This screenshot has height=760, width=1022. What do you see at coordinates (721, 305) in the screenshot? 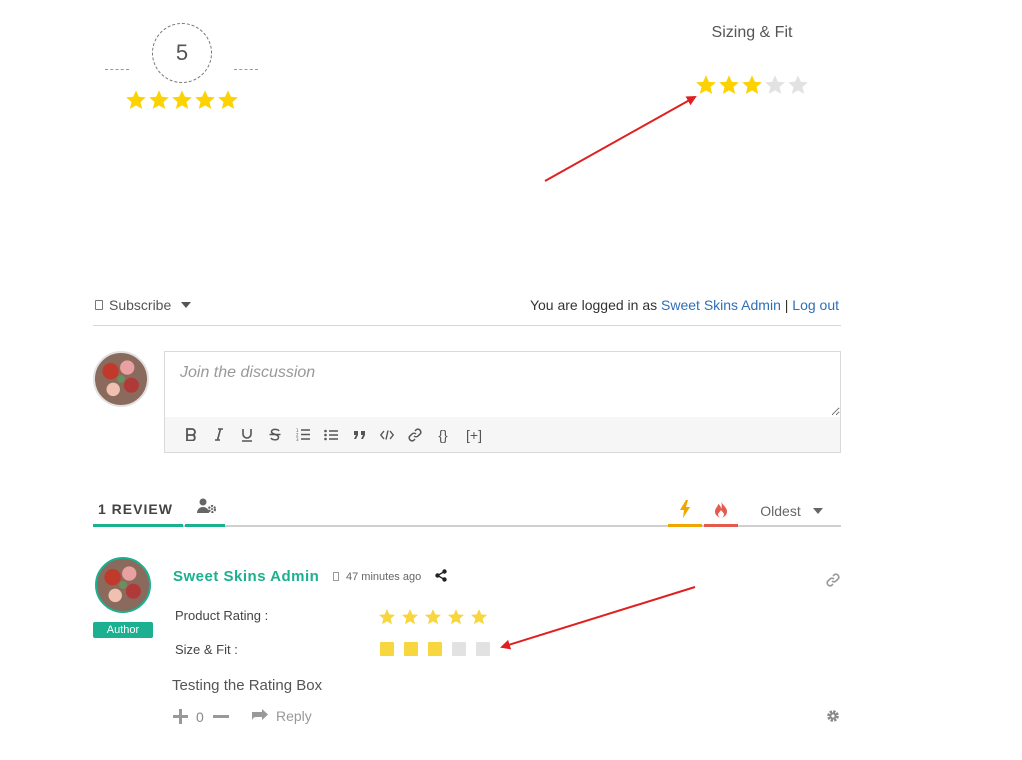
I see `user-profile-link: Sweet Skins Admin` at bounding box center [721, 305].